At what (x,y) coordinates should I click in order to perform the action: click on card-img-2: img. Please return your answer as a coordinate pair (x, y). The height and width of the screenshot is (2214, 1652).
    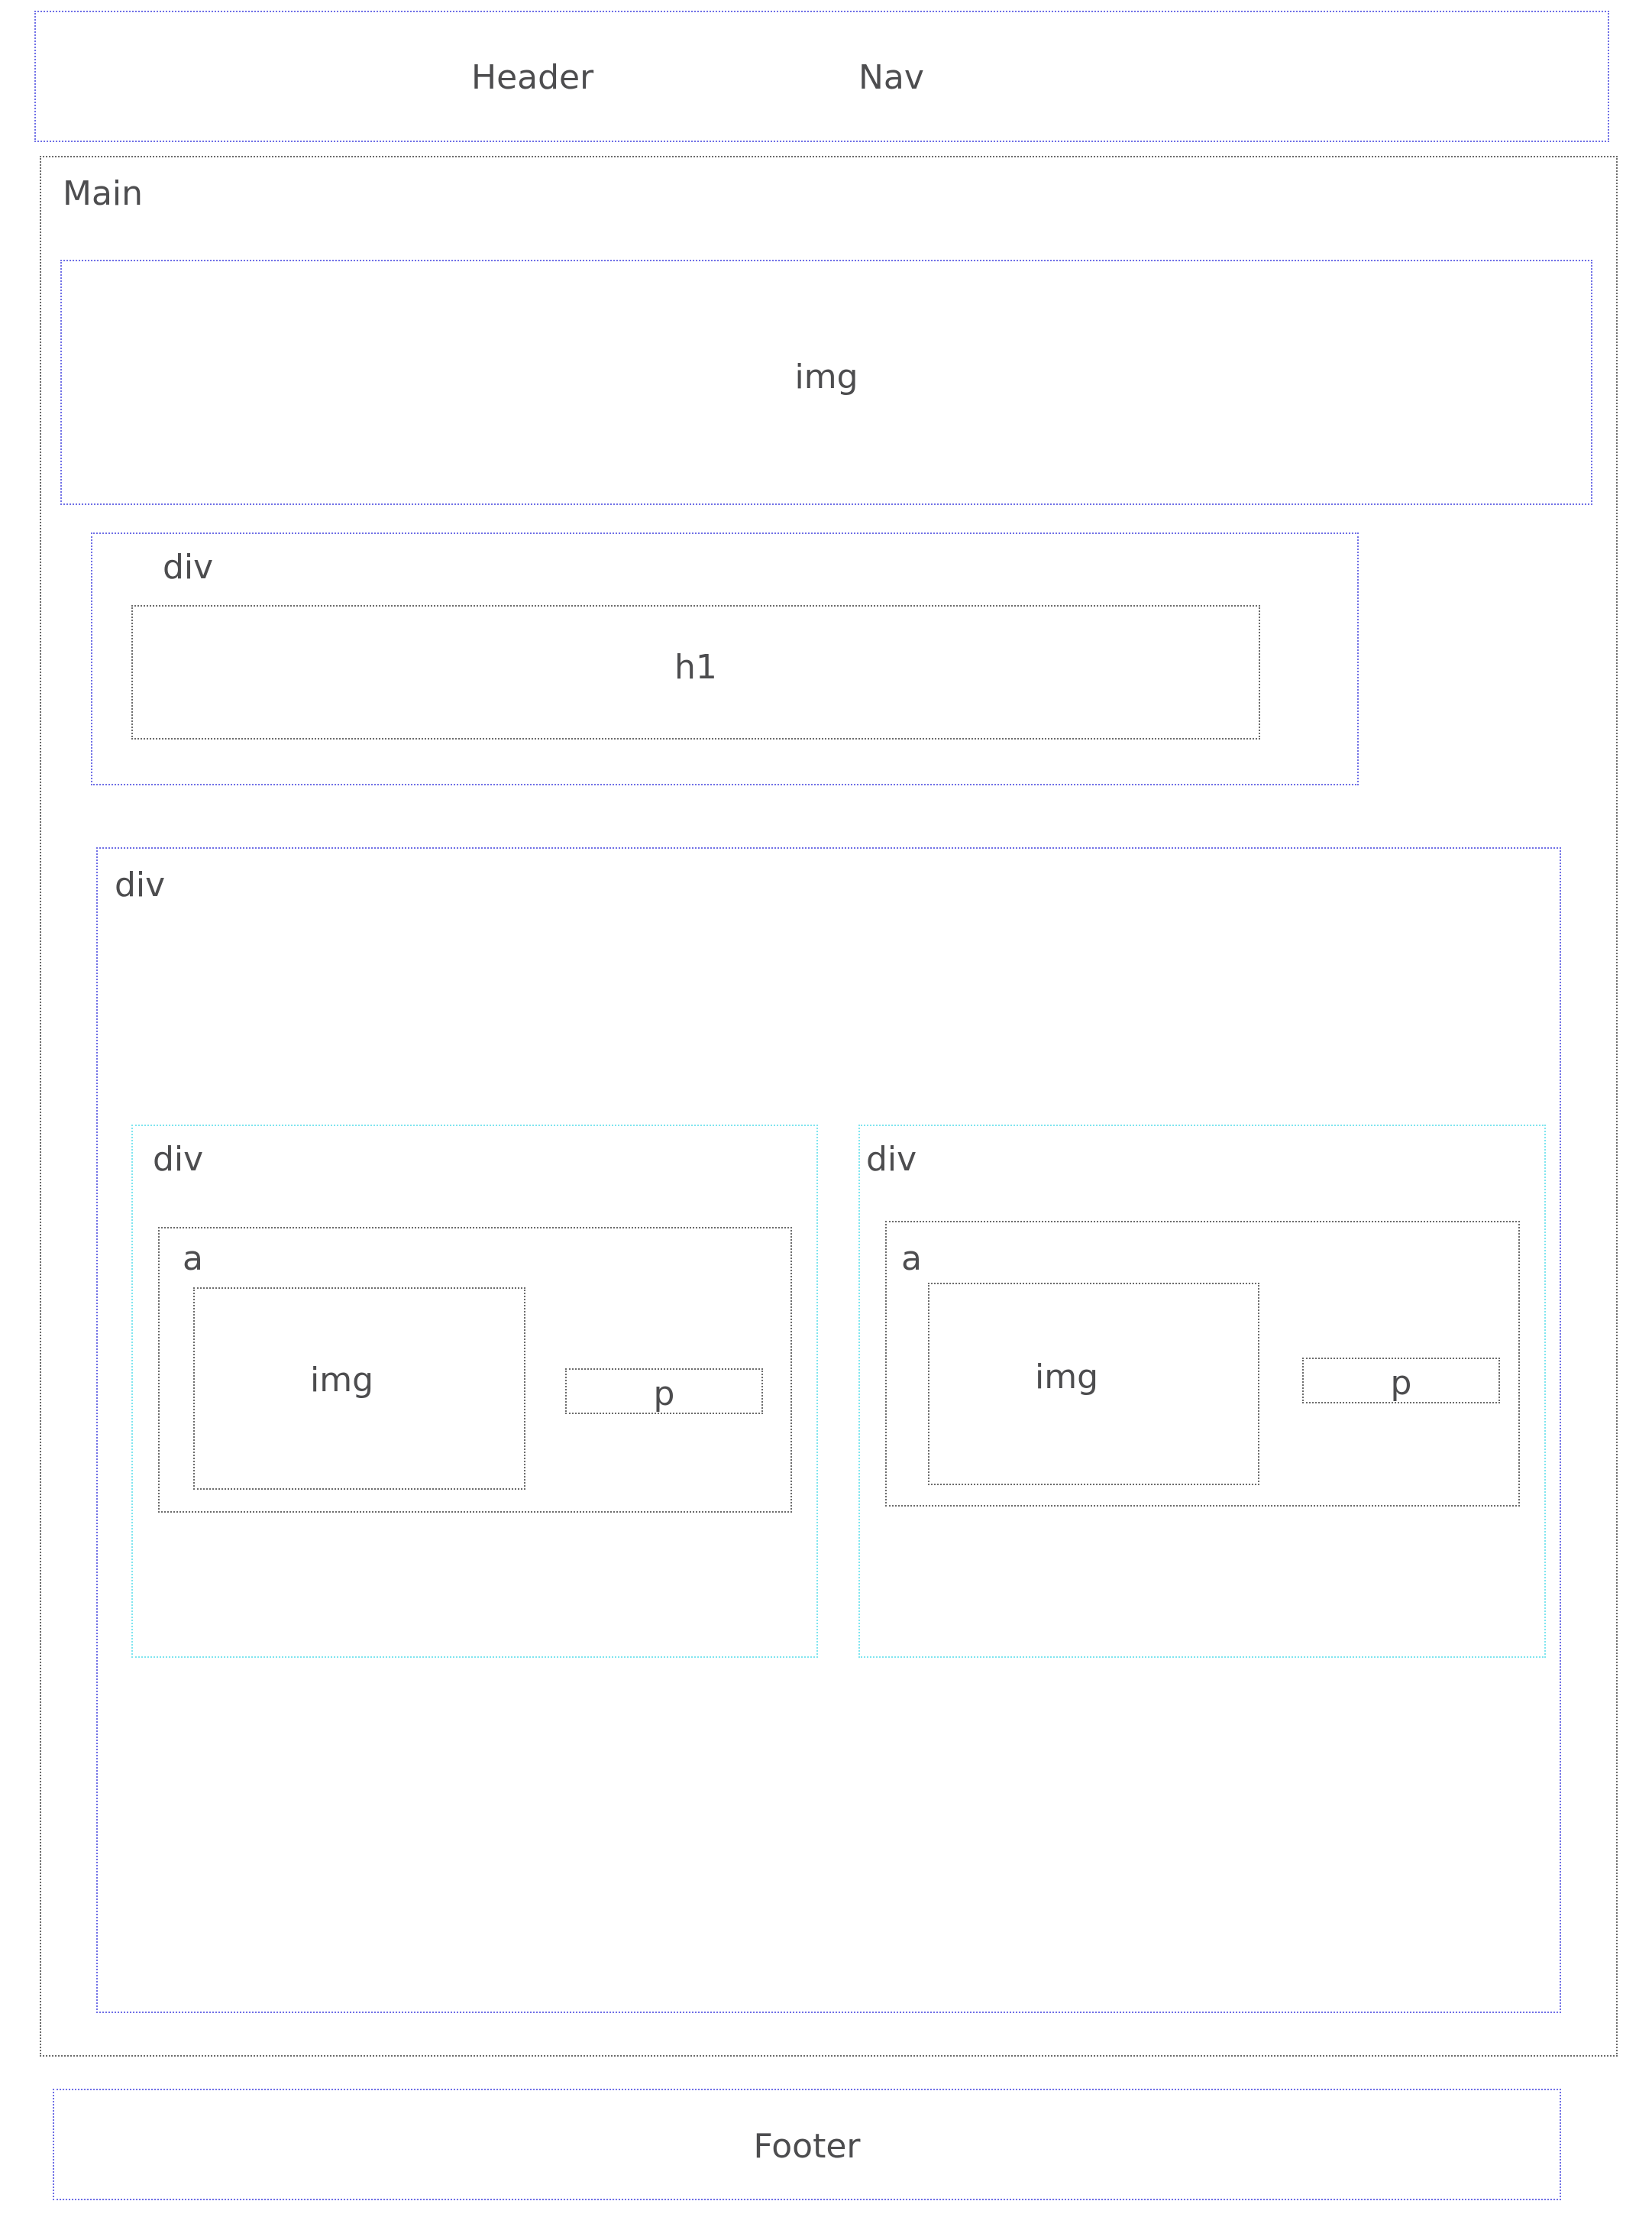
    Looking at the image, I should click on (1093, 1384).